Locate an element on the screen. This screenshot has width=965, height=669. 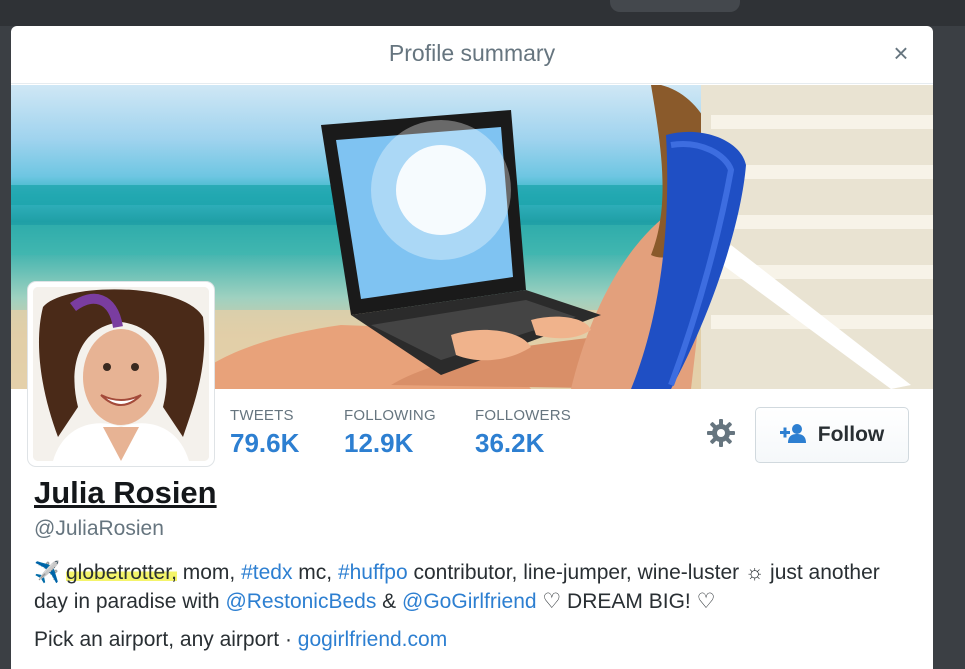
bio-text-5: ♡ DREAM BIG! ♡ is located at coordinates (626, 601).